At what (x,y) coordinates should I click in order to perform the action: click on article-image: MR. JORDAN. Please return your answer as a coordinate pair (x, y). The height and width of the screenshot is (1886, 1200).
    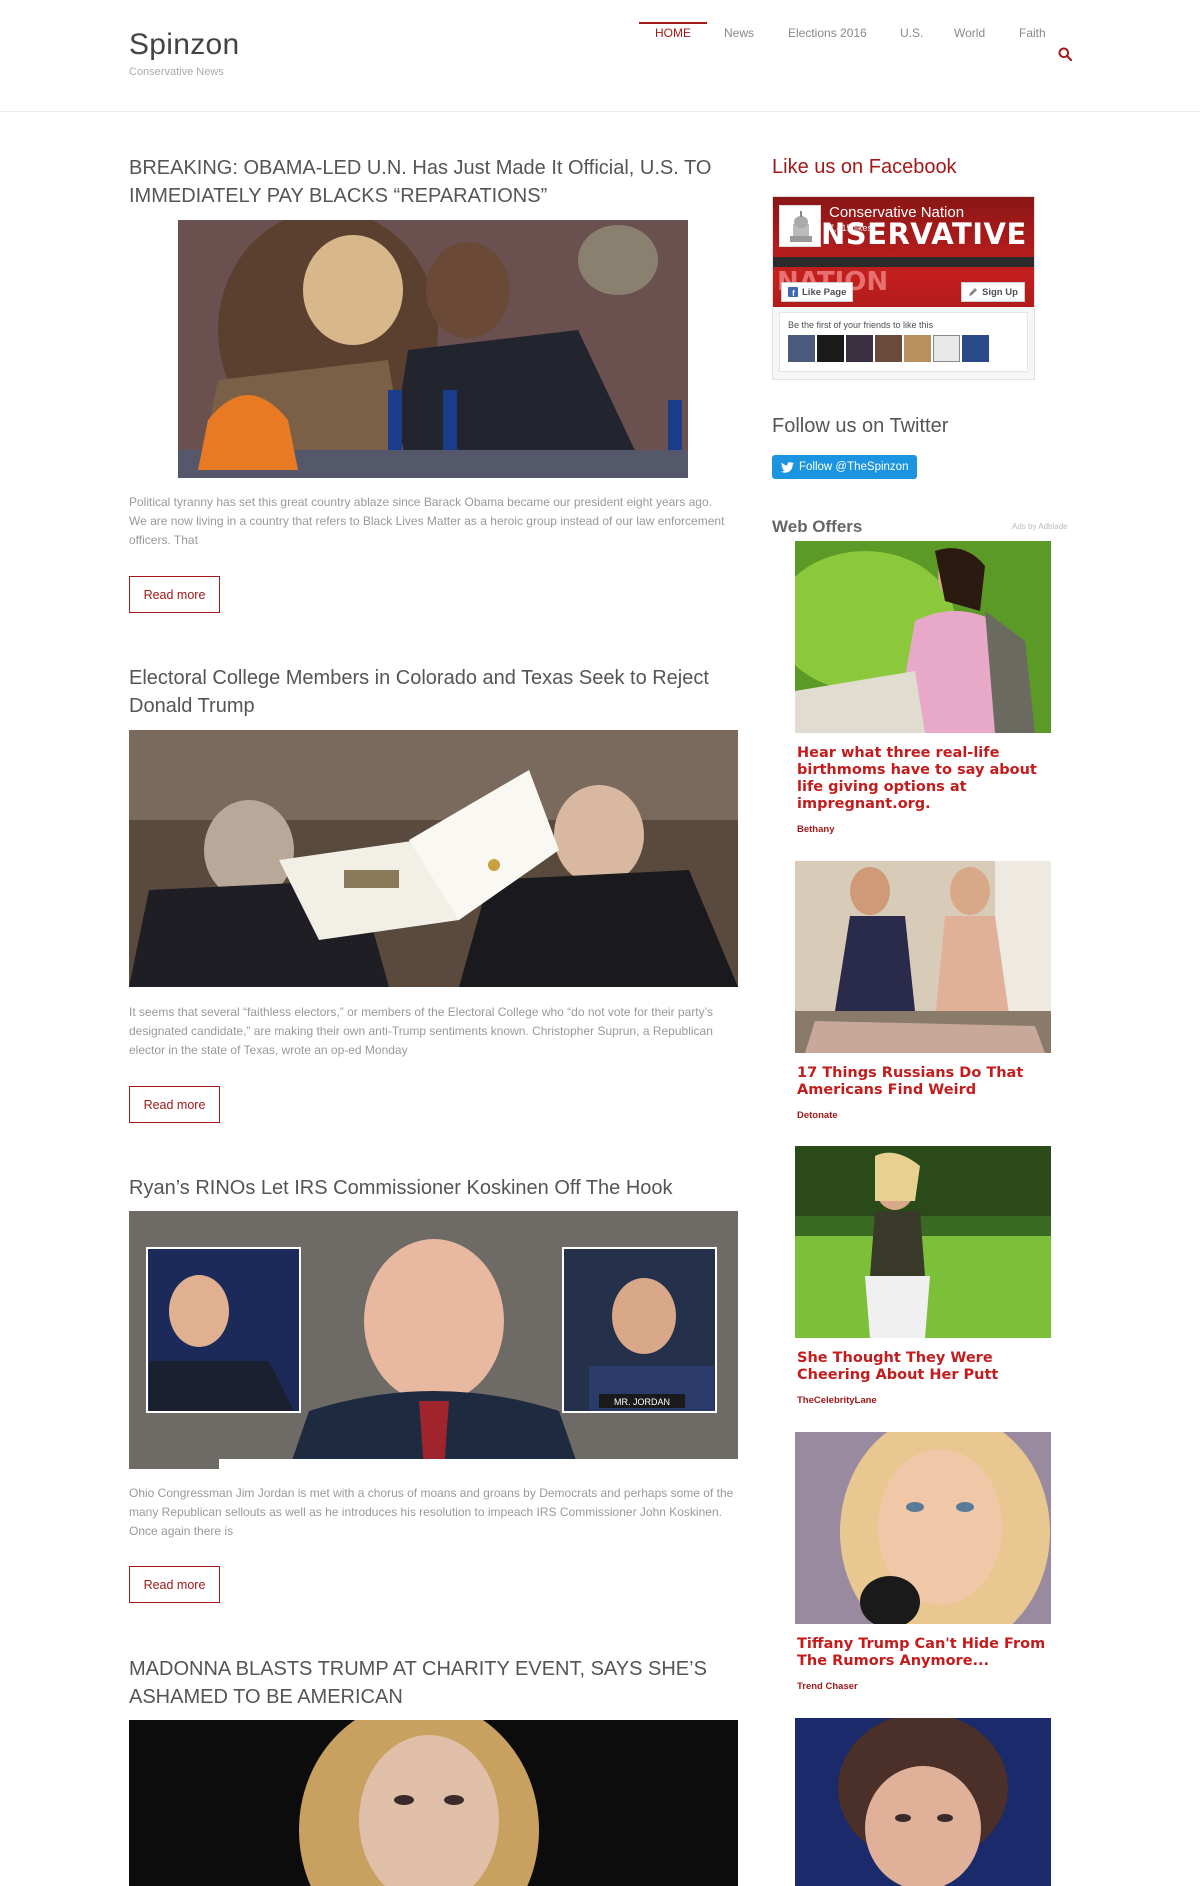
    Looking at the image, I should click on (433, 1340).